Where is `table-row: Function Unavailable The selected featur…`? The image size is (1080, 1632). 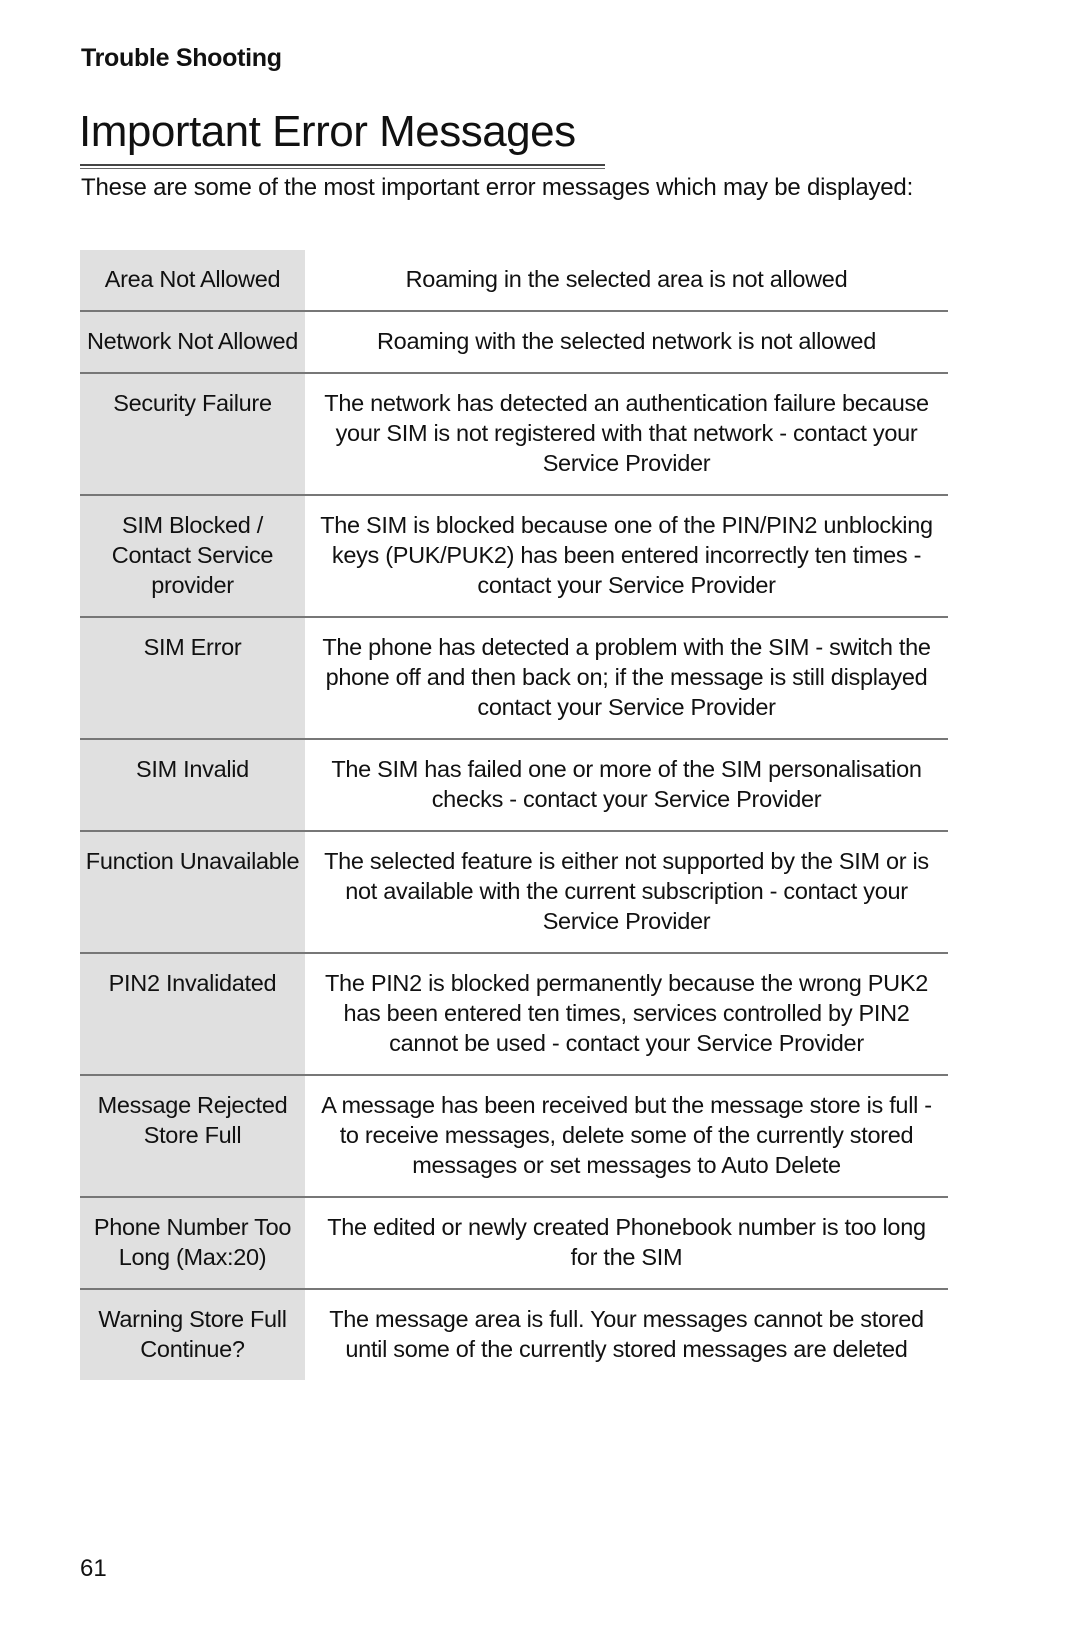
table-row: Function Unavailable The selected featur… is located at coordinates (514, 893).